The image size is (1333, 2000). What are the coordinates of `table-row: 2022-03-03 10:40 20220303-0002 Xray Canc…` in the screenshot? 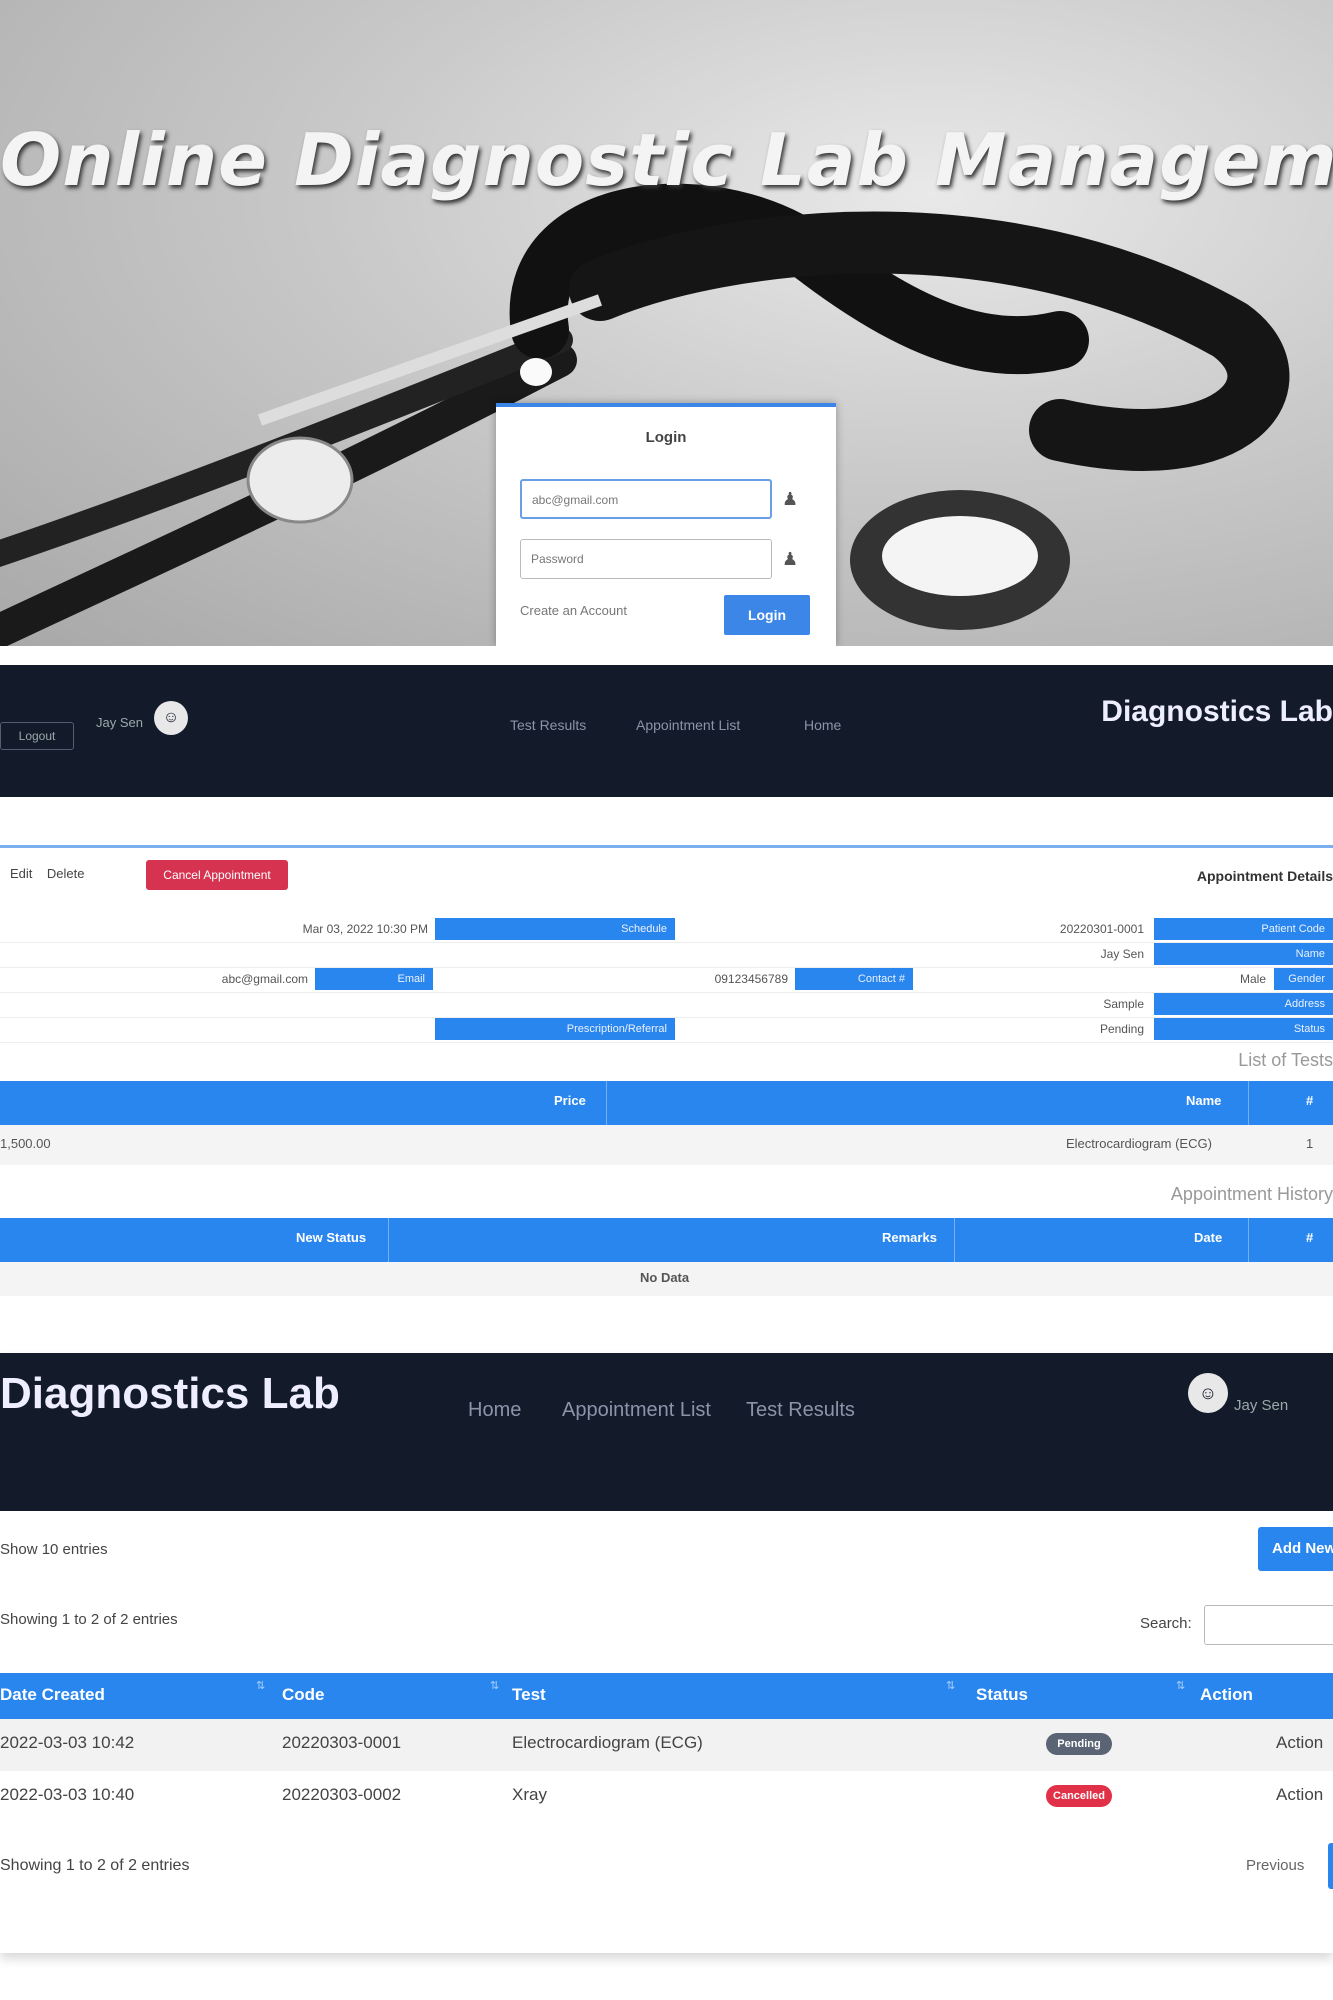 It's located at (666, 1797).